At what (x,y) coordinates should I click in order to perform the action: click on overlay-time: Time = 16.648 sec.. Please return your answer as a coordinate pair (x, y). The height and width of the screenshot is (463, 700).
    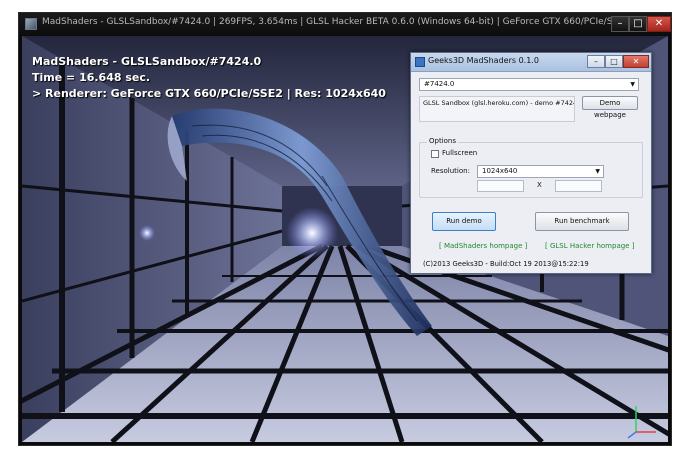
    Looking at the image, I should click on (91, 77).